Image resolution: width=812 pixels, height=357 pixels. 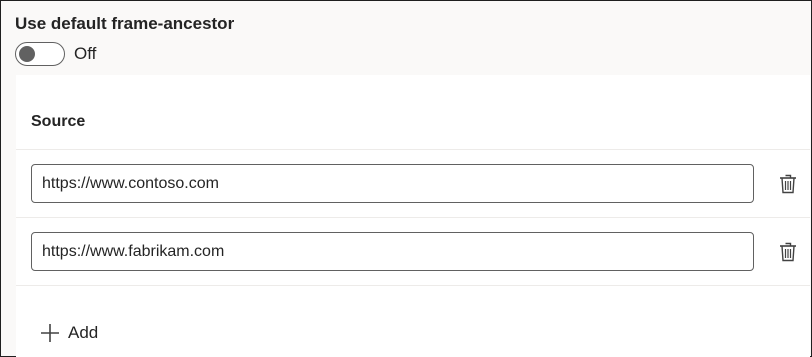 I want to click on source-column-header: Source, so click(x=58, y=121).